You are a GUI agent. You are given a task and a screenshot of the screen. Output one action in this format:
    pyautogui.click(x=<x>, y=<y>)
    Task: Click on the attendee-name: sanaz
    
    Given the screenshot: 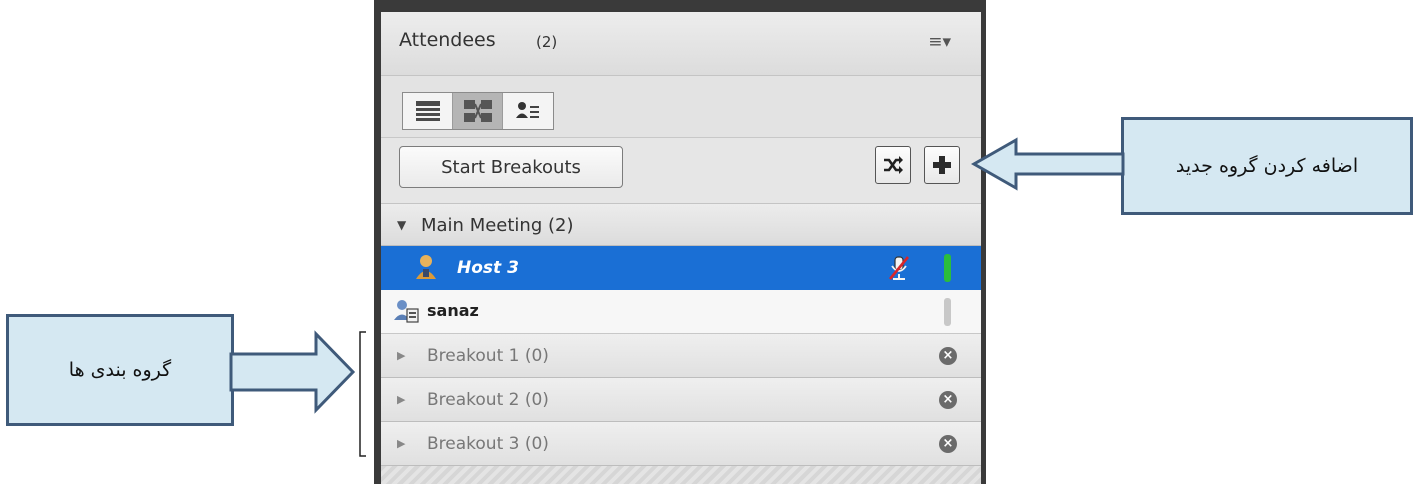 What is the action you would take?
    pyautogui.click(x=453, y=310)
    